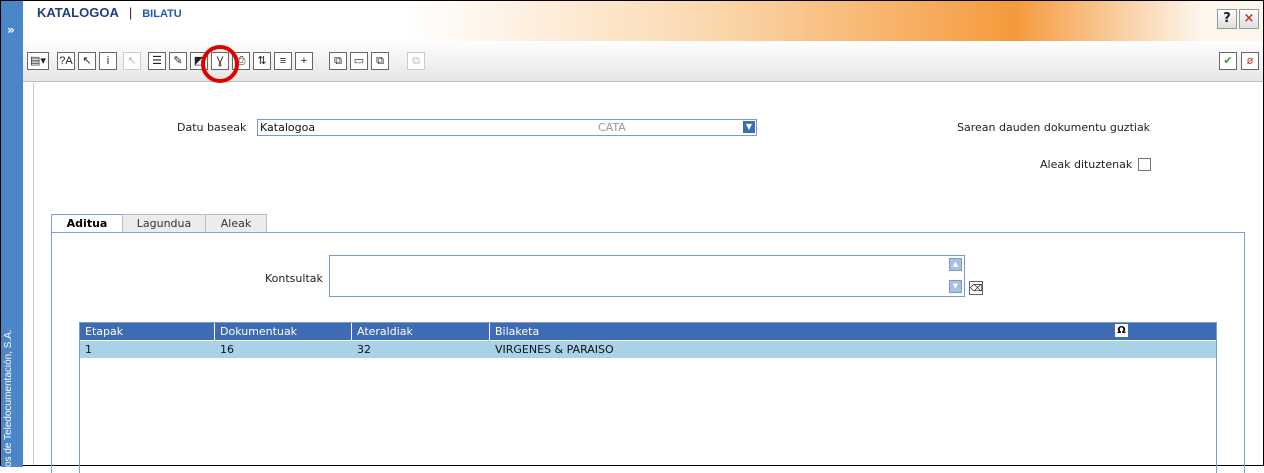  What do you see at coordinates (1250, 61) in the screenshot?
I see `cancel-button: ø` at bounding box center [1250, 61].